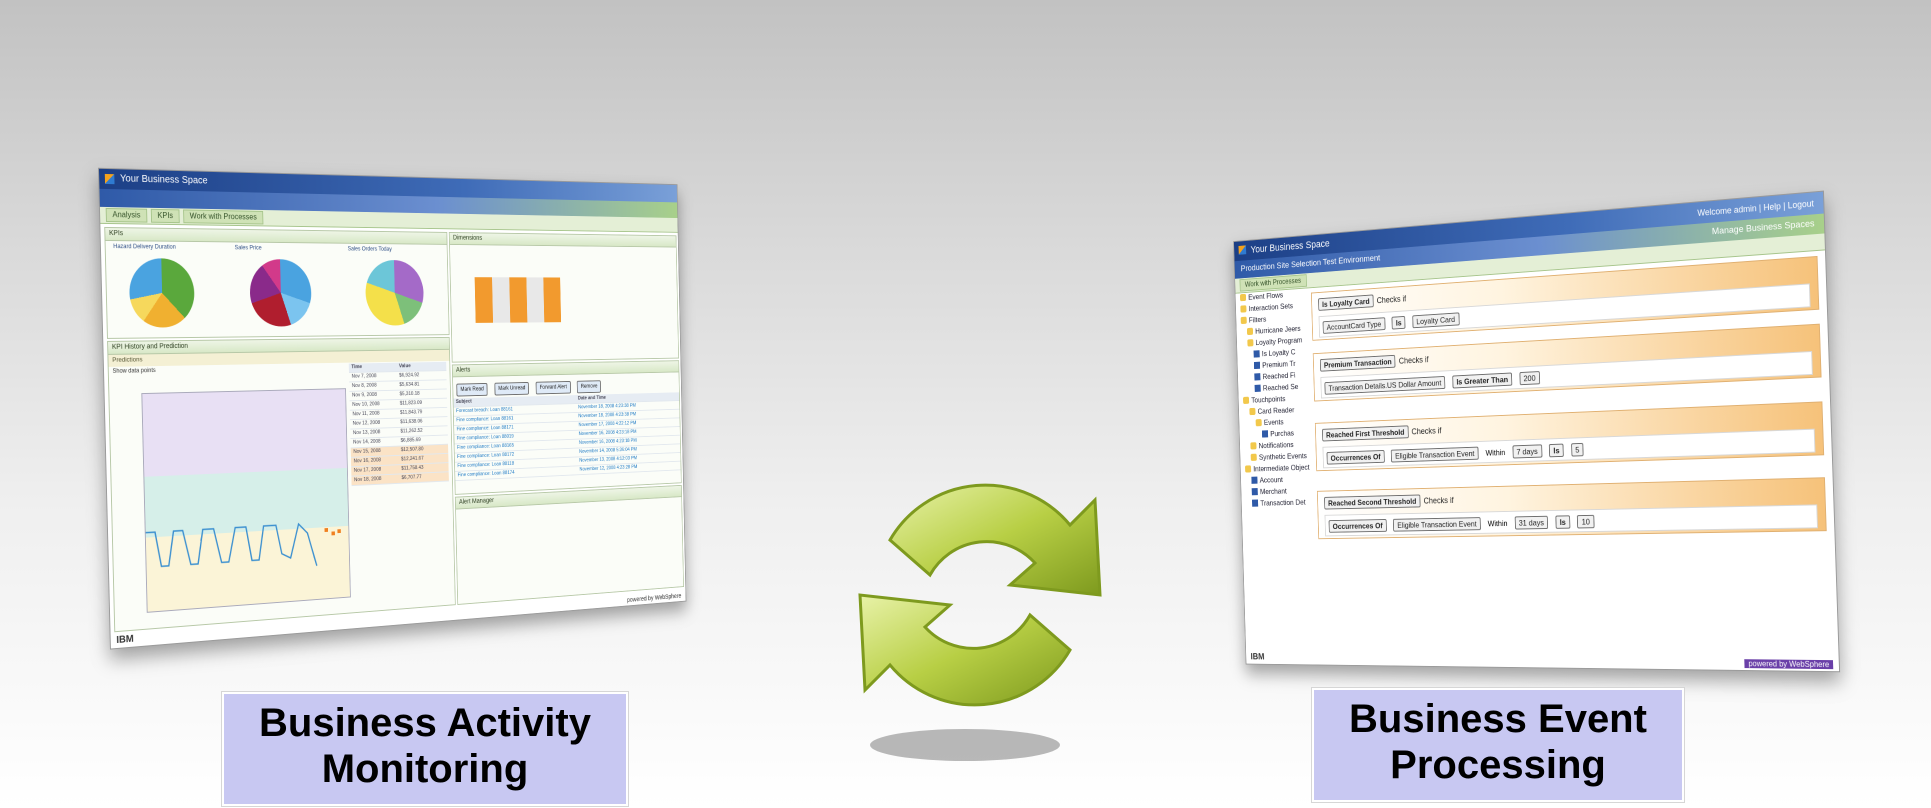 The image size is (1931, 808). Describe the element at coordinates (425, 769) in the screenshot. I see `bam-caption-line2: Monitoring` at that location.